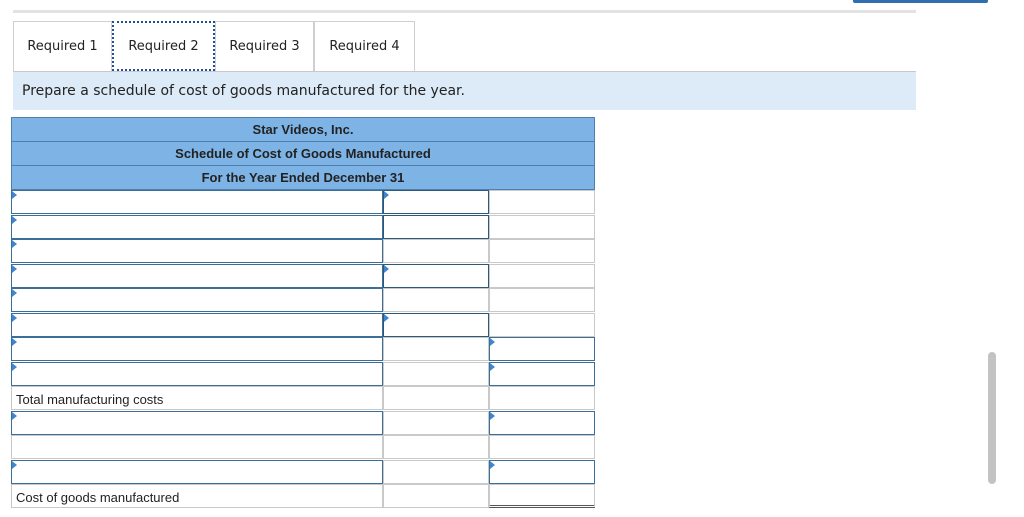 This screenshot has width=1024, height=517. What do you see at coordinates (920, 1) in the screenshot?
I see `top-button-edge` at bounding box center [920, 1].